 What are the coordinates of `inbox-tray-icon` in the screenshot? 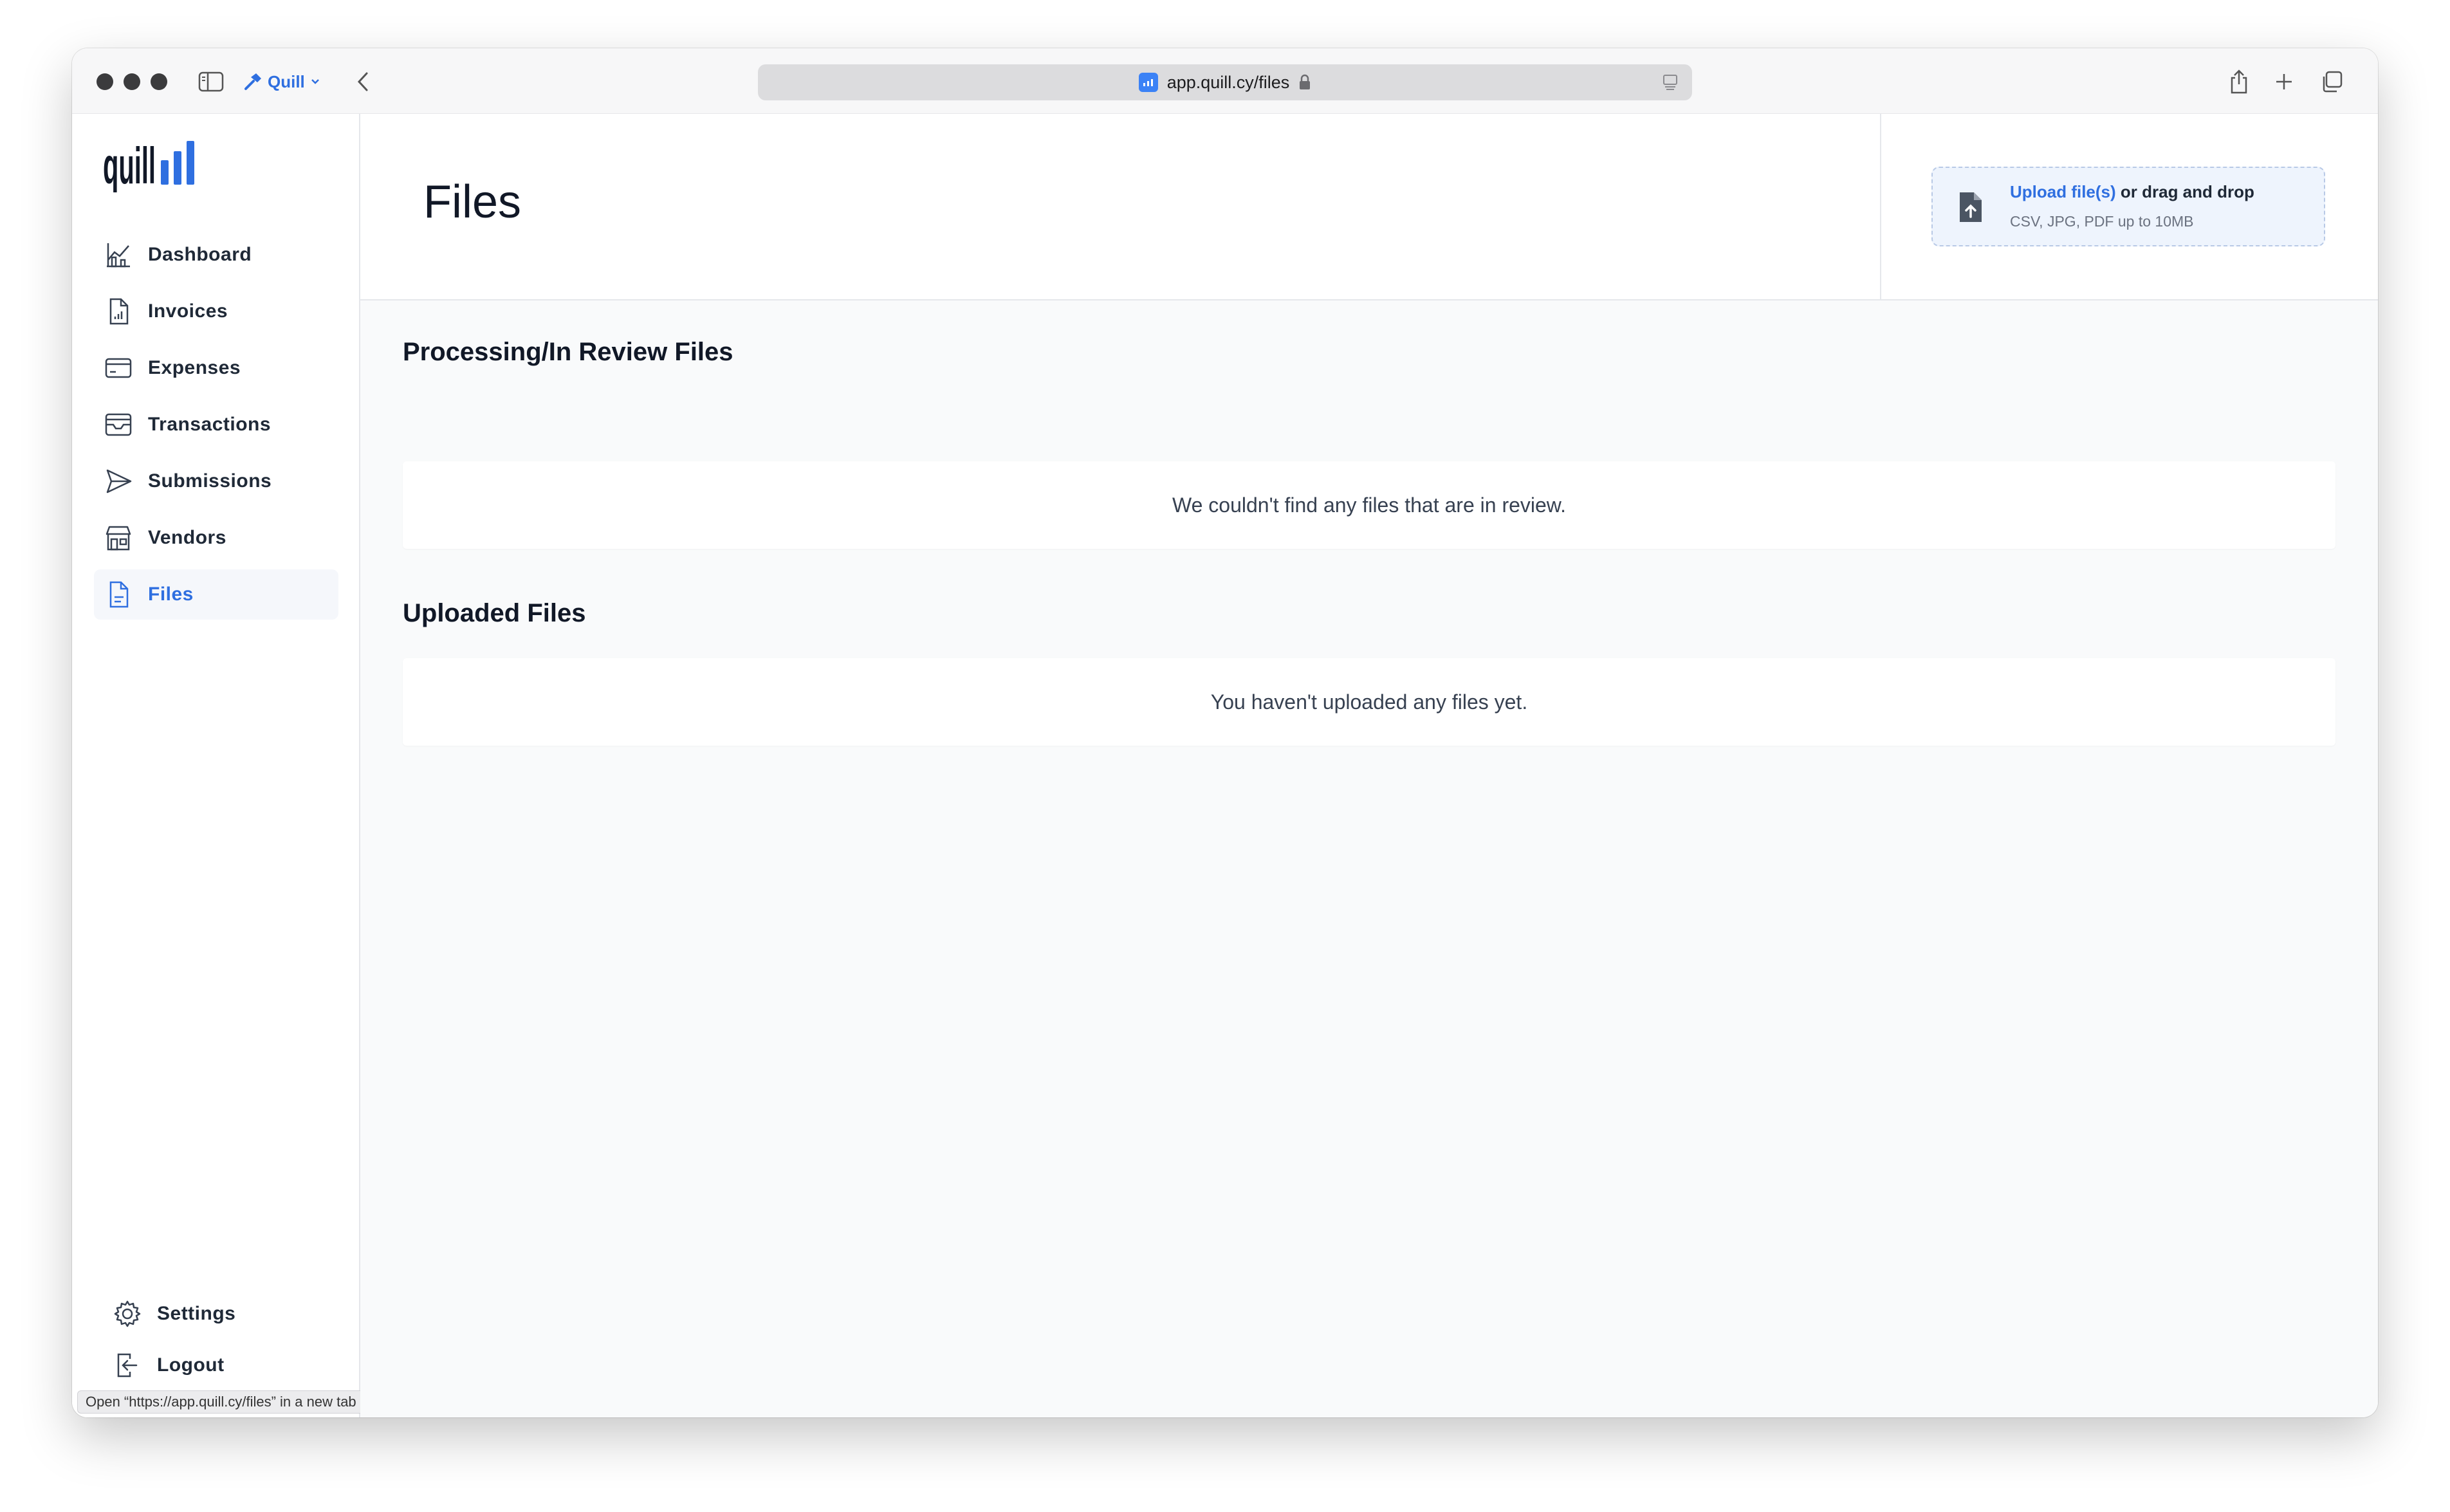 It's located at (118, 424).